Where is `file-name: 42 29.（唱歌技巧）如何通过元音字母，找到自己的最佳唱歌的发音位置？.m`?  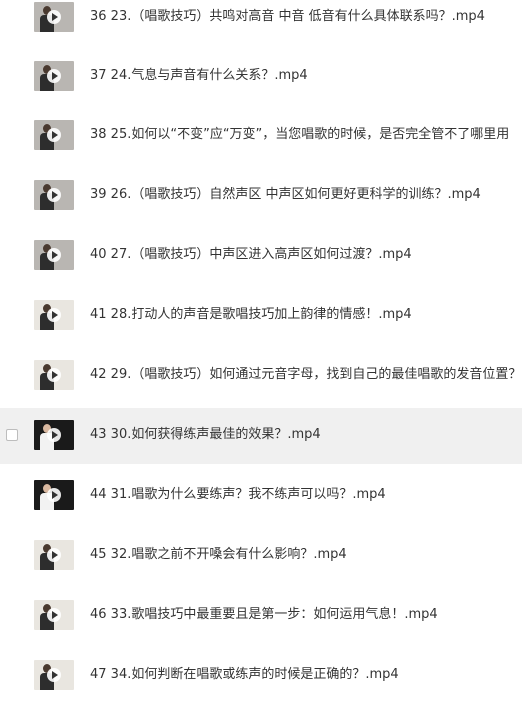 file-name: 42 29.（唱歌技巧）如何通过元音字母，找到自己的最佳唱歌的发音位置？.m is located at coordinates (306, 375).